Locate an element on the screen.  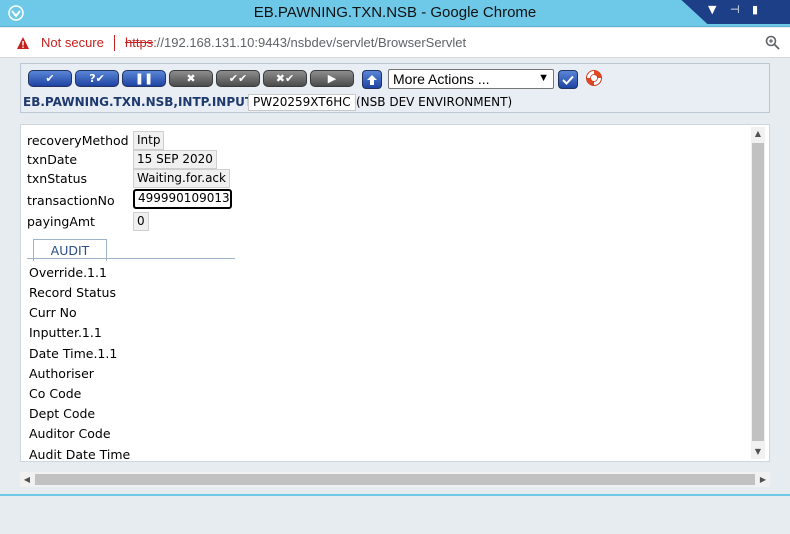
validate-icon: ?✔ is located at coordinates (97, 78).